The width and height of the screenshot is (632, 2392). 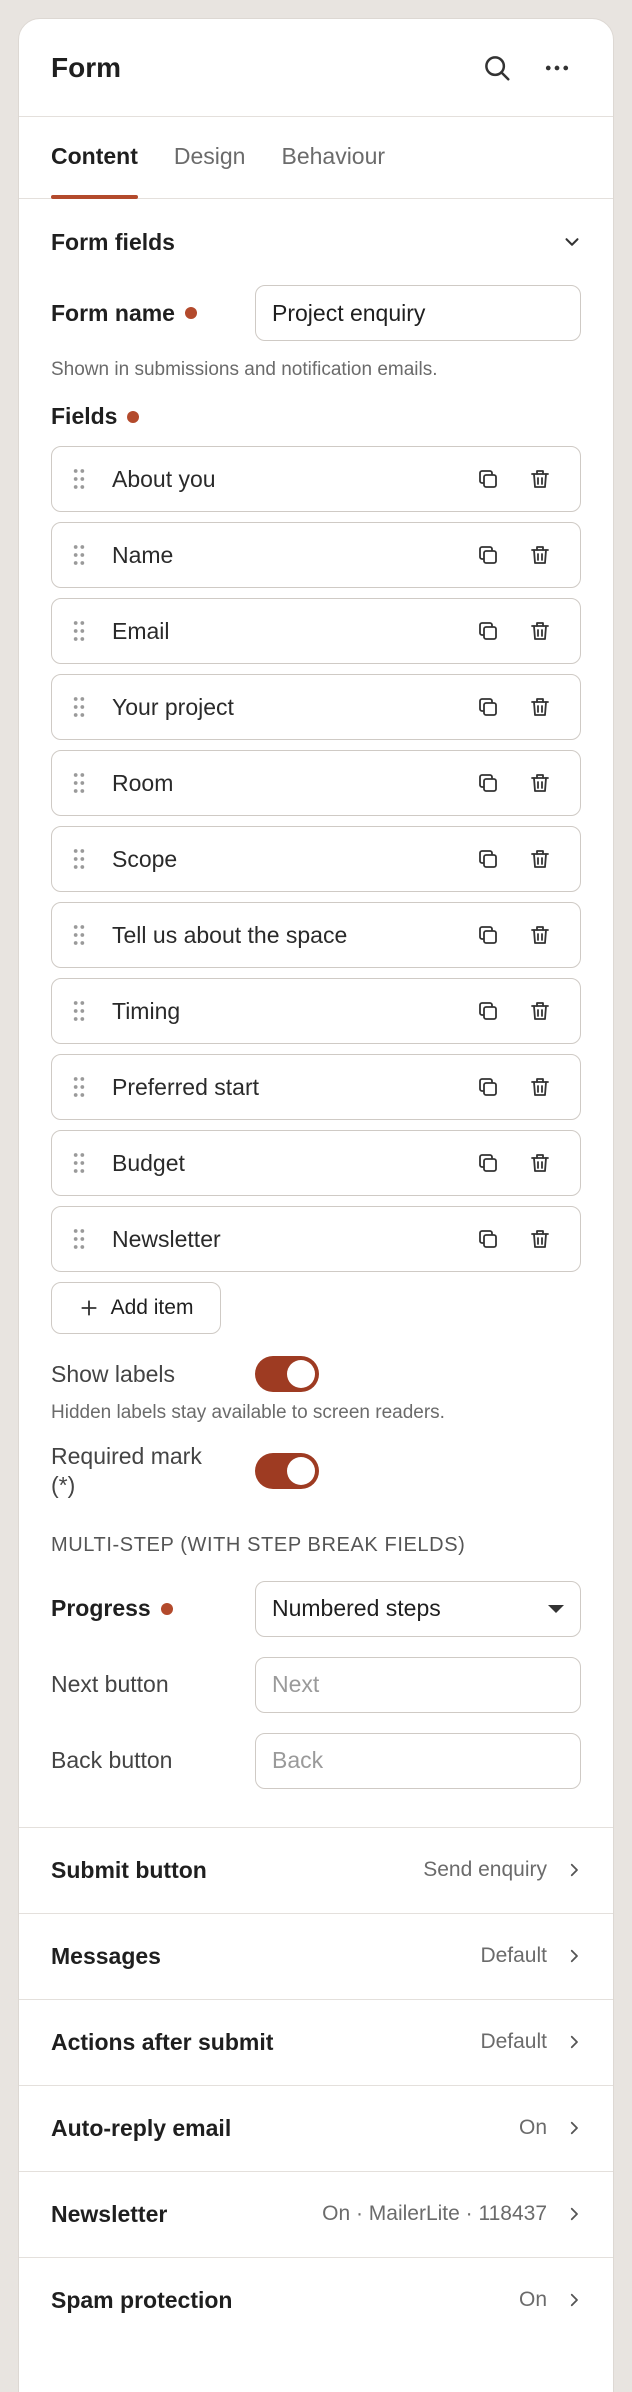 I want to click on newsletter-section: Newsletter On · MailerLite · 118437, so click(x=316, y=2213).